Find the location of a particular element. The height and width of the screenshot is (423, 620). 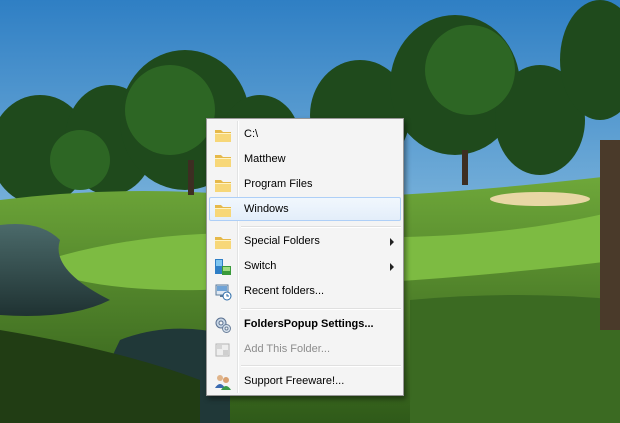

menu-item-c-drive: C:\ is located at coordinates (305, 134).